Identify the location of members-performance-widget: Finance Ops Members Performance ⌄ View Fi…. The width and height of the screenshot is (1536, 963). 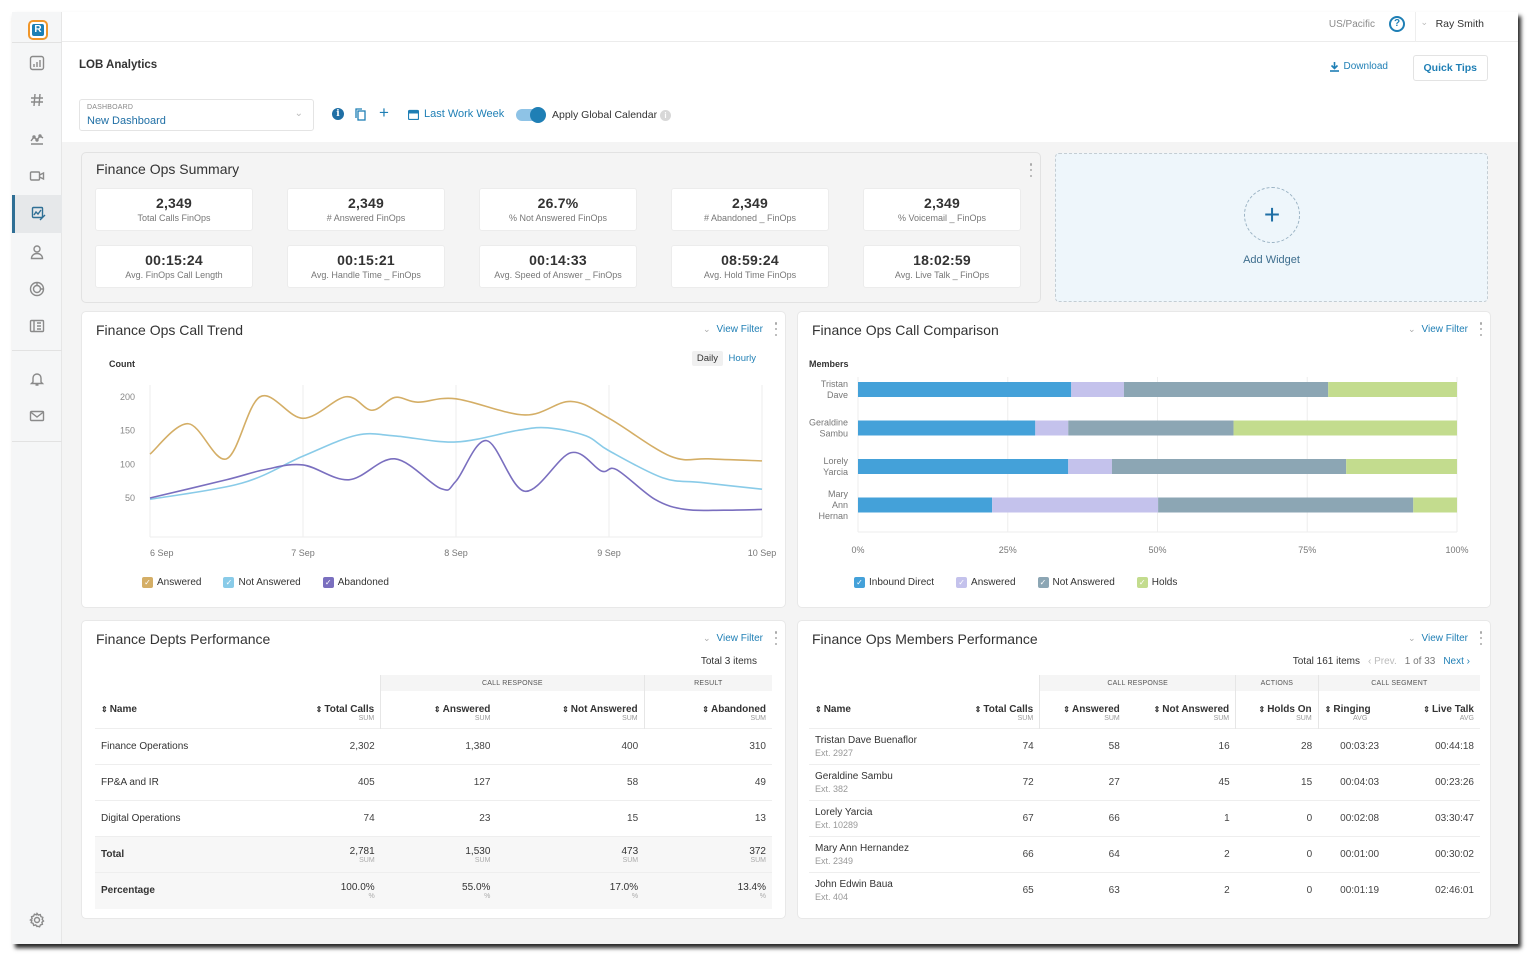
(1144, 769).